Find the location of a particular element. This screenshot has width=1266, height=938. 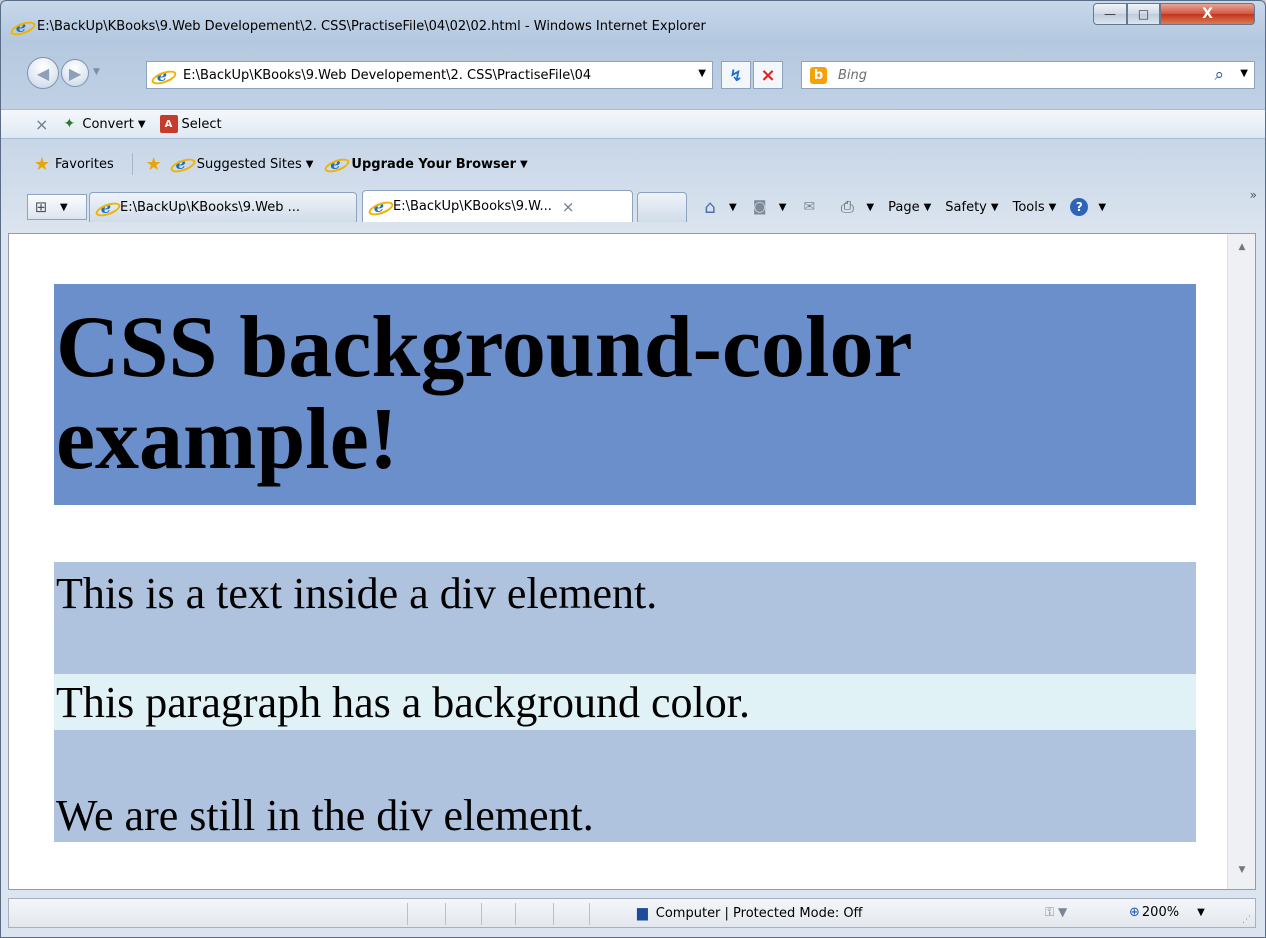

tab-2-active: e E:\BackUp\KBooks\9.W... × is located at coordinates (497, 206).